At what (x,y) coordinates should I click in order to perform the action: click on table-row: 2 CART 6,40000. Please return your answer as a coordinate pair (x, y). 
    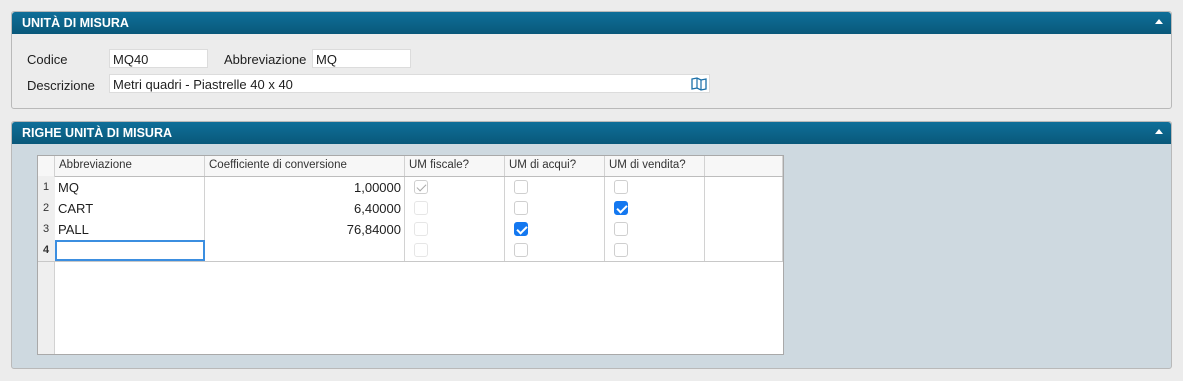
    Looking at the image, I should click on (410, 209).